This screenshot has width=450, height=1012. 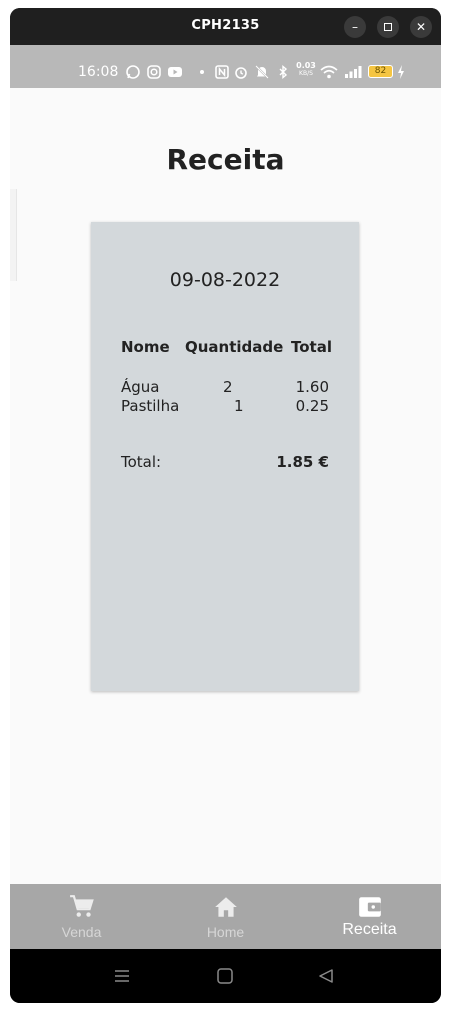 I want to click on side-drawer-handle, so click(x=13, y=235).